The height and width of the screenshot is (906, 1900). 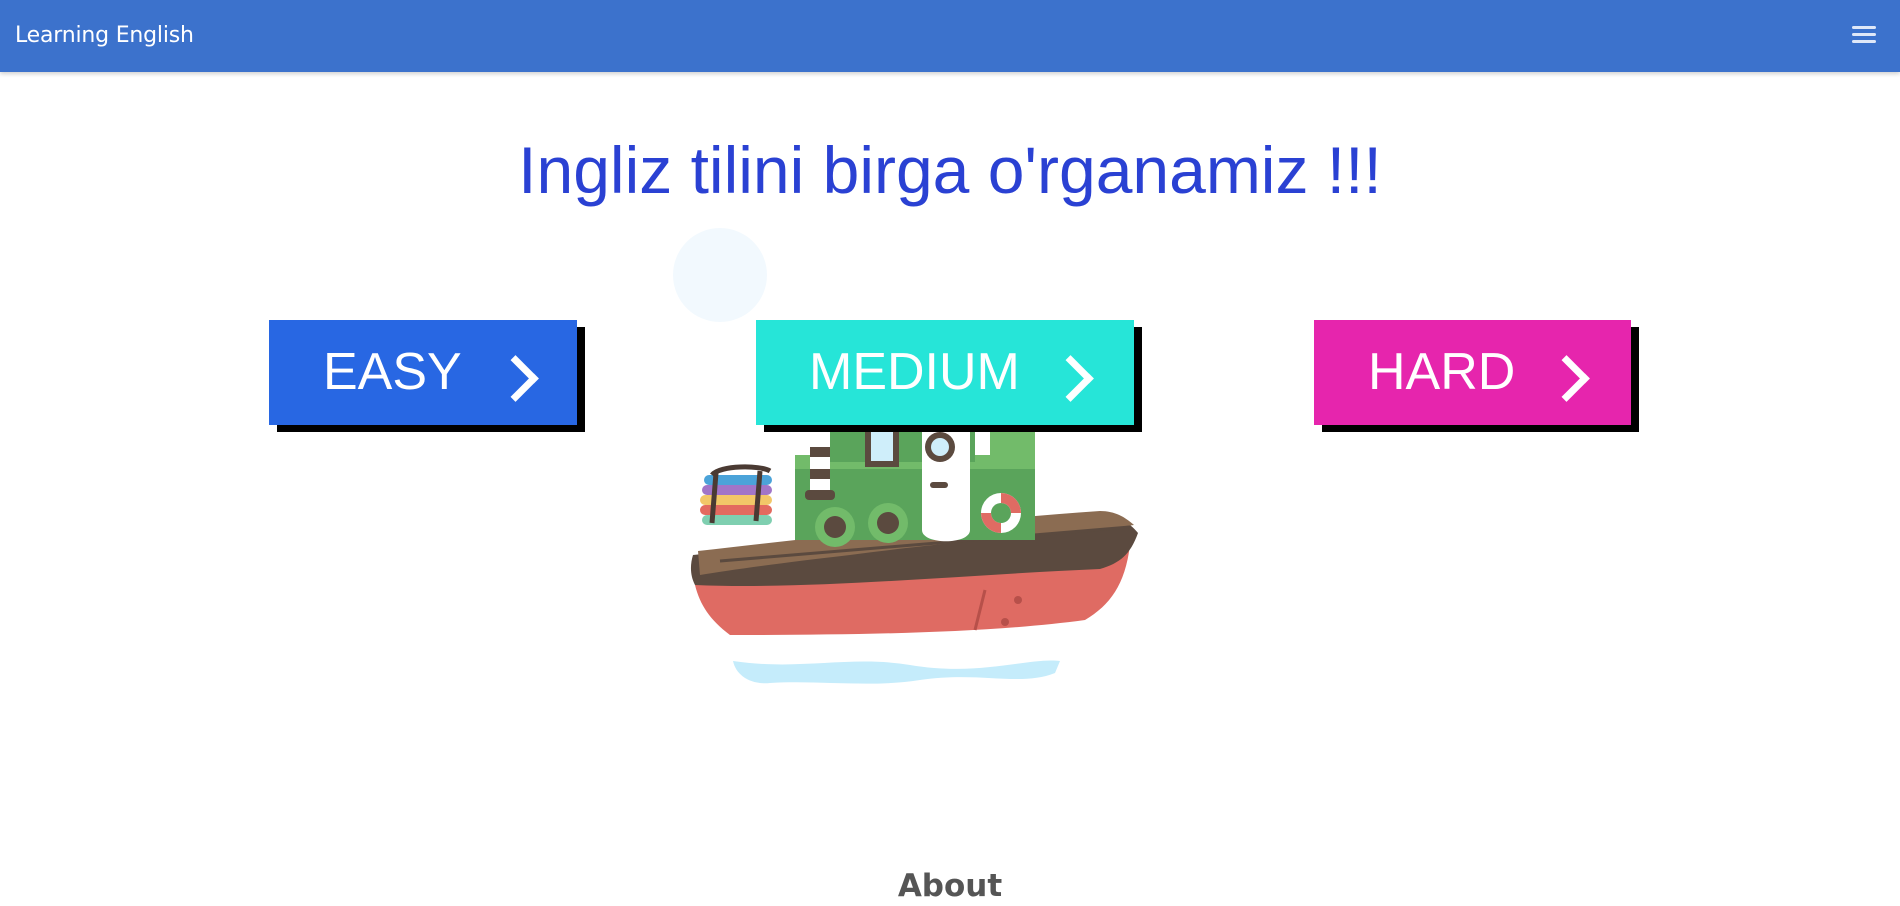 What do you see at coordinates (914, 372) in the screenshot?
I see `medium-level-label: MEDIUM` at bounding box center [914, 372].